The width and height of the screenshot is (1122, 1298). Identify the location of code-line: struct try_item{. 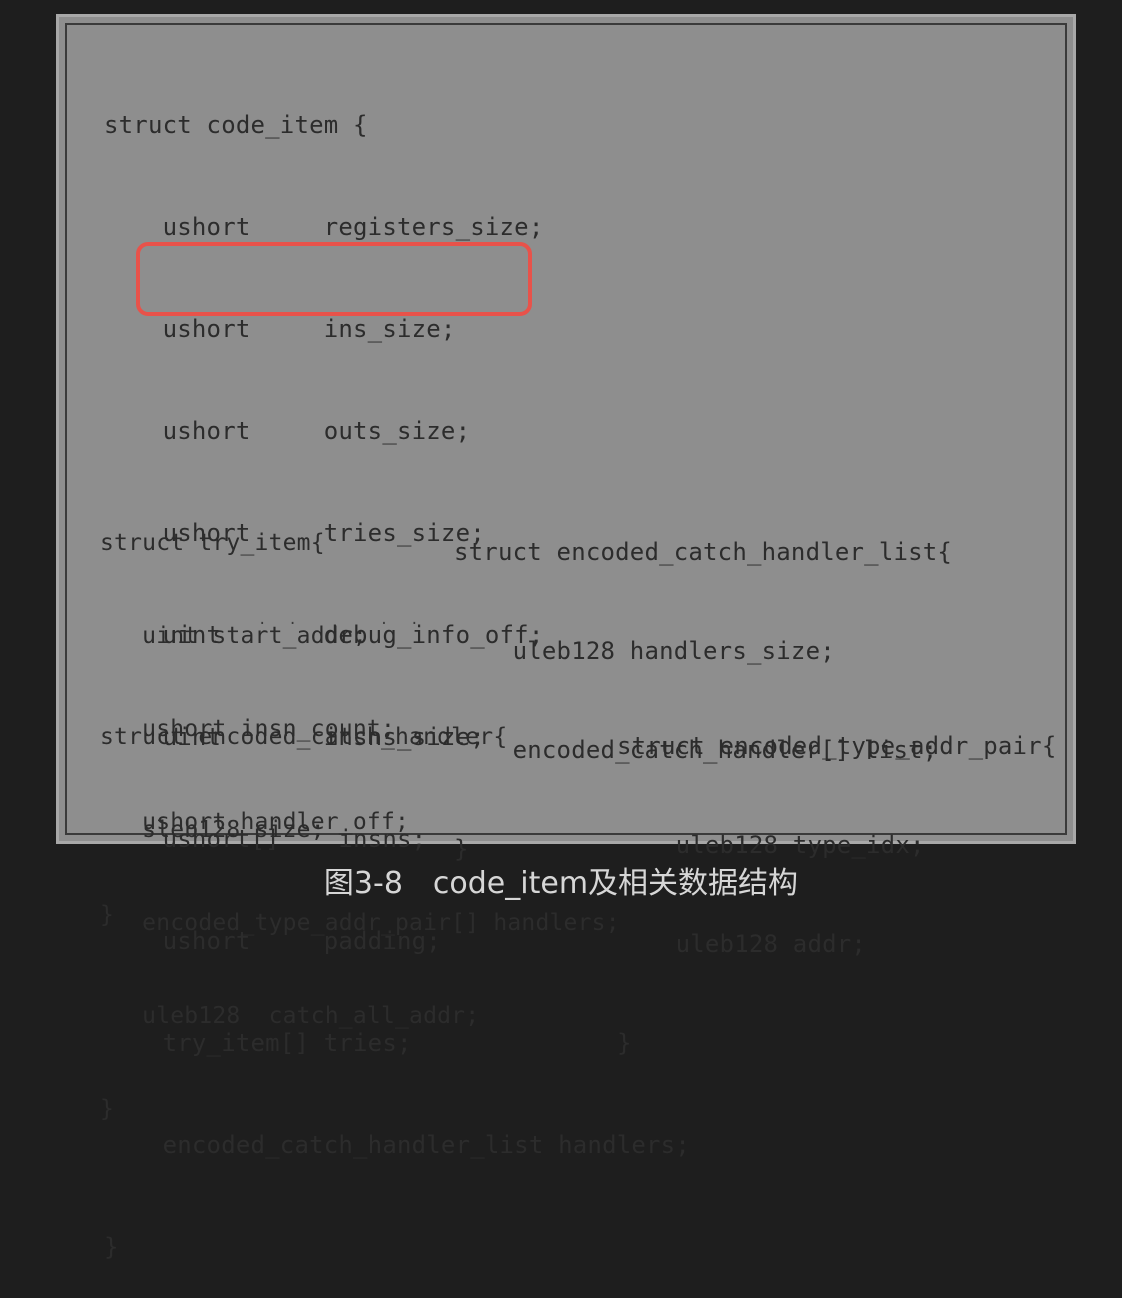
(212, 543).